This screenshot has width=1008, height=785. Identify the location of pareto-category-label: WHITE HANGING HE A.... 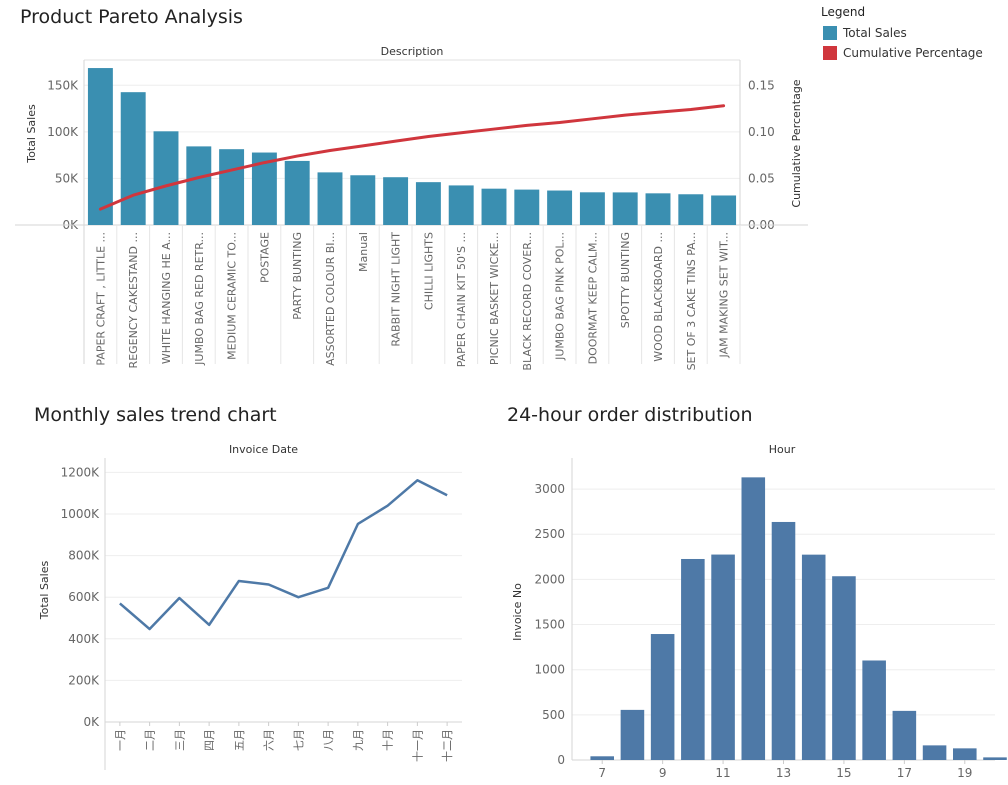
(166, 298).